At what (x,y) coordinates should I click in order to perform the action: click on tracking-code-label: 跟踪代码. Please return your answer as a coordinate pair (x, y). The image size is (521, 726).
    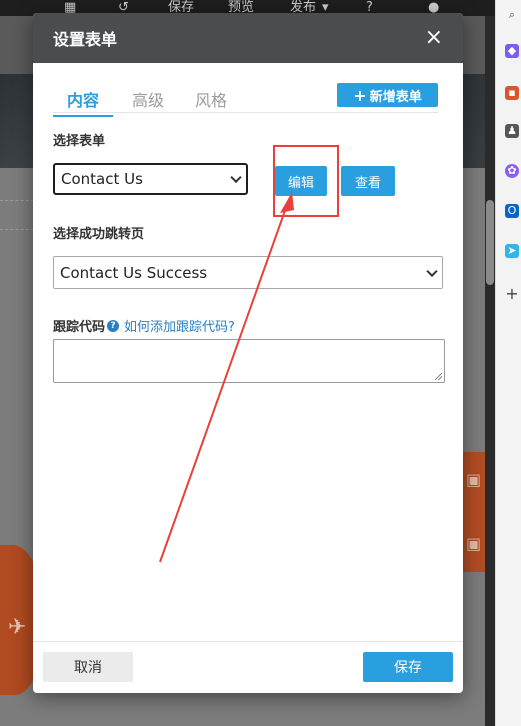
    Looking at the image, I should click on (79, 327).